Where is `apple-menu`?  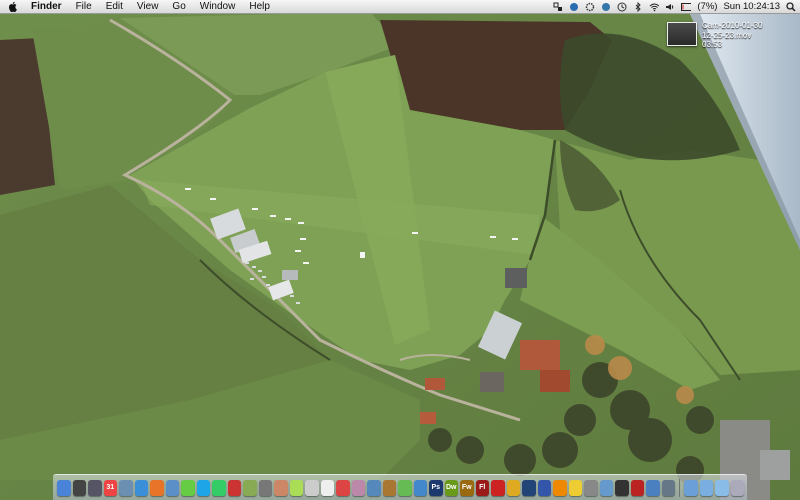
apple-menu is located at coordinates (12, 6).